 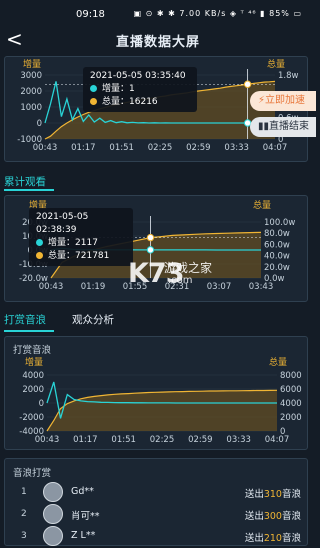 What do you see at coordinates (31, 108) in the screenshot?
I see `y-left-tick: 1000` at bounding box center [31, 108].